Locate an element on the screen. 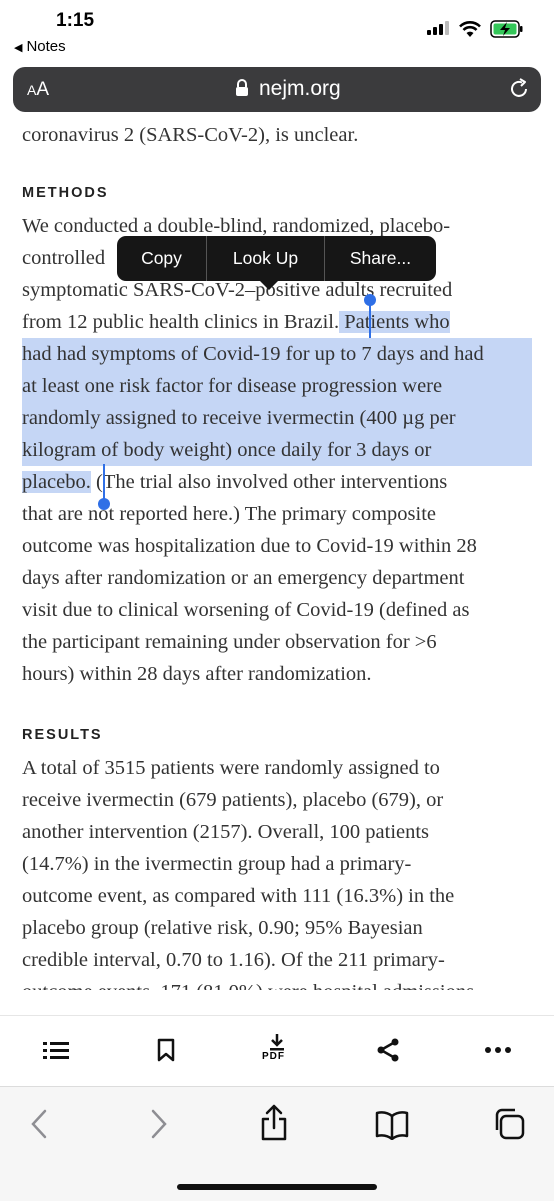  selected-text-end: placebo. is located at coordinates (56, 482).